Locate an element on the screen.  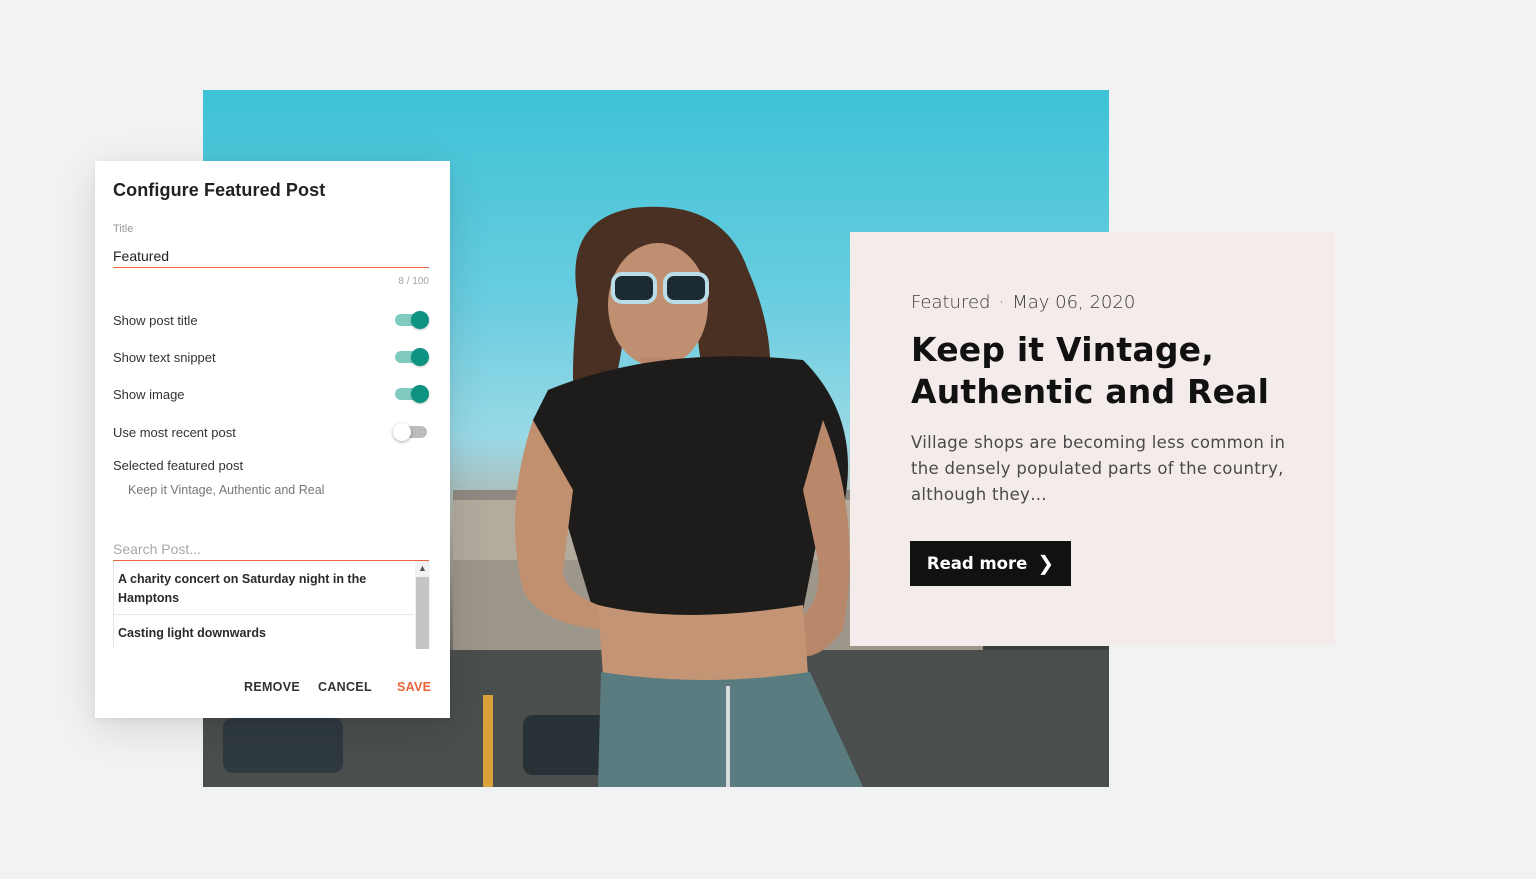
scroll-thumb is located at coordinates (422, 613).